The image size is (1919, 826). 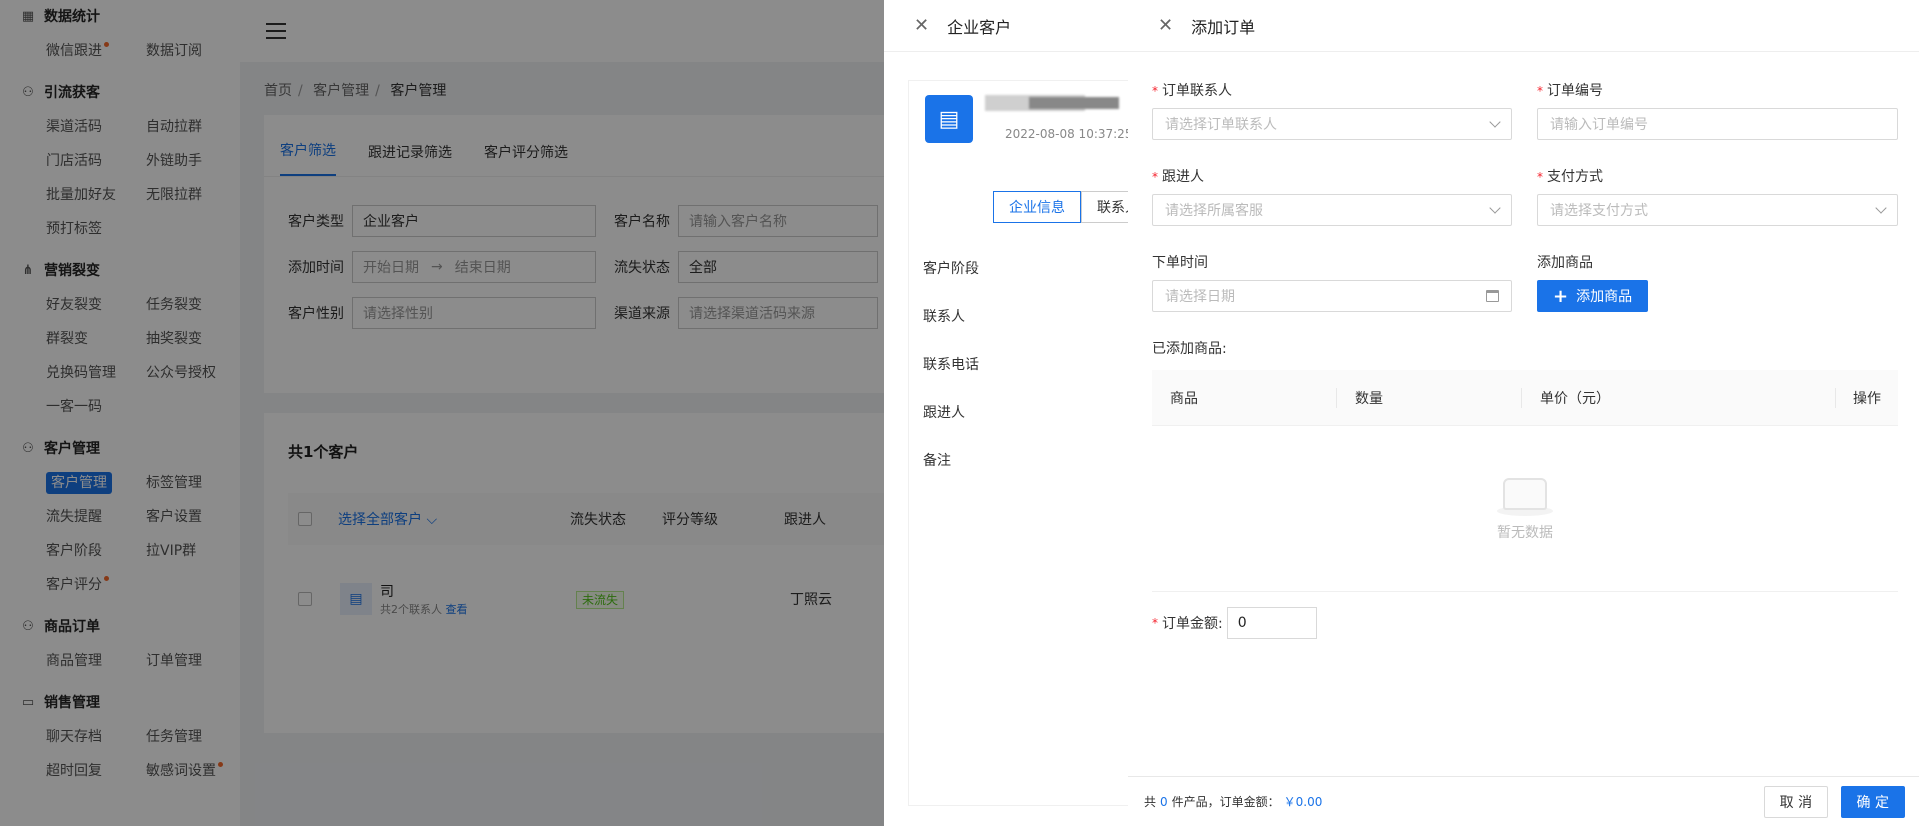 What do you see at coordinates (937, 461) in the screenshot?
I see `field-remark: 备注` at bounding box center [937, 461].